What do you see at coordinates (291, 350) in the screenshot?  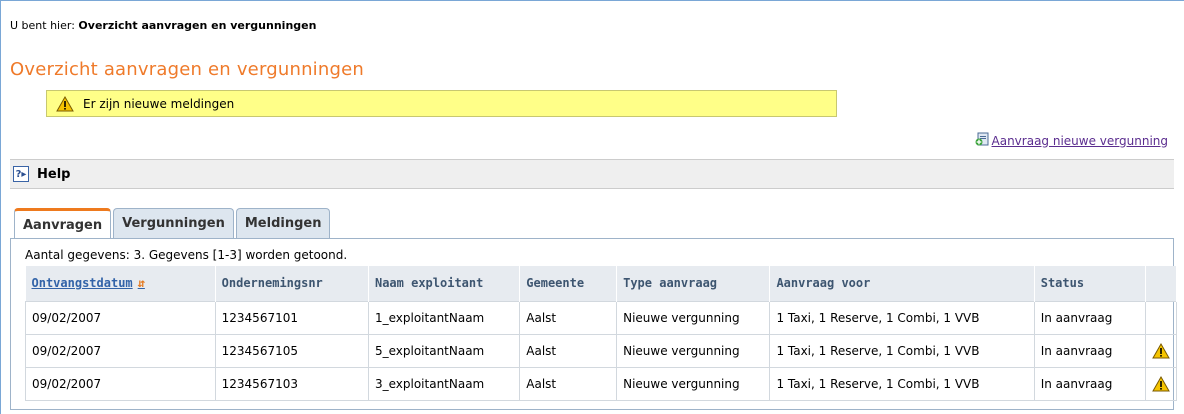 I see `cell-ondernemingsnr: 1234567105` at bounding box center [291, 350].